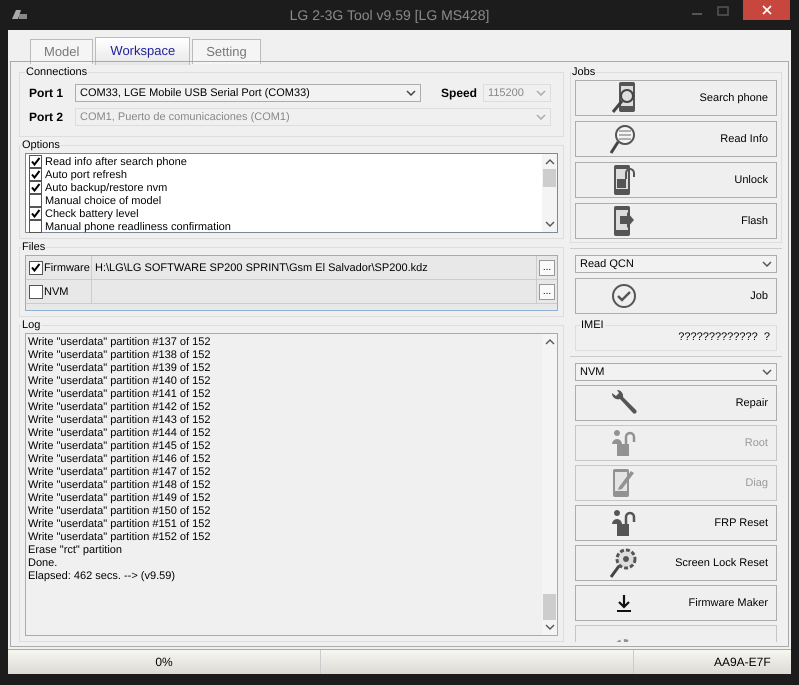 The height and width of the screenshot is (685, 799). What do you see at coordinates (120, 381) in the screenshot?
I see `log-line: Write "userdata" partition #140 of 152` at bounding box center [120, 381].